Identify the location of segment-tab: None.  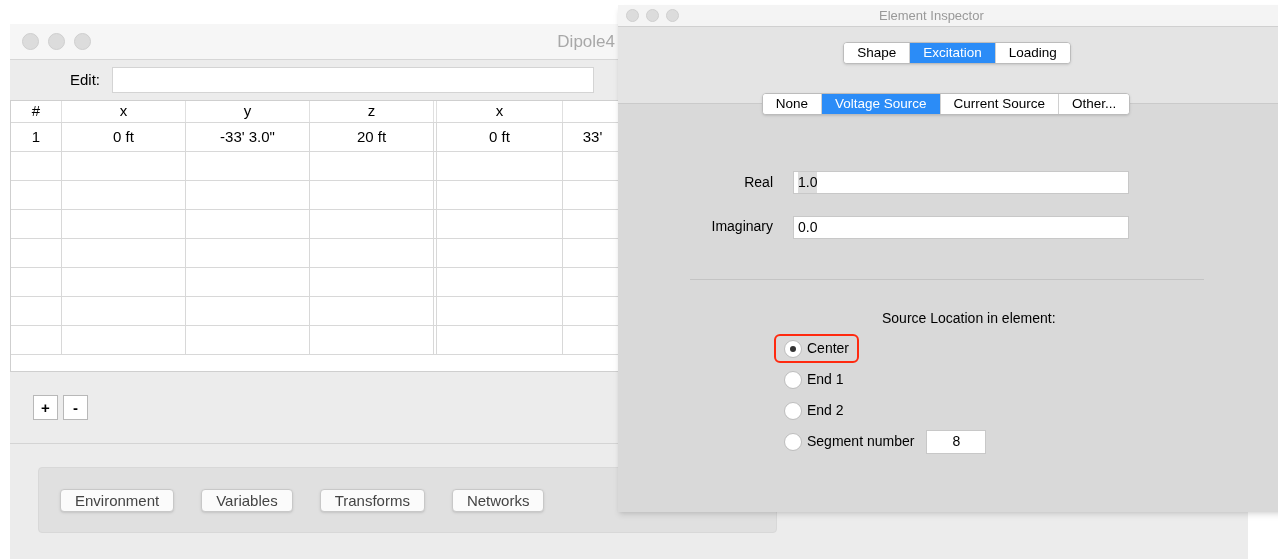
(791, 104).